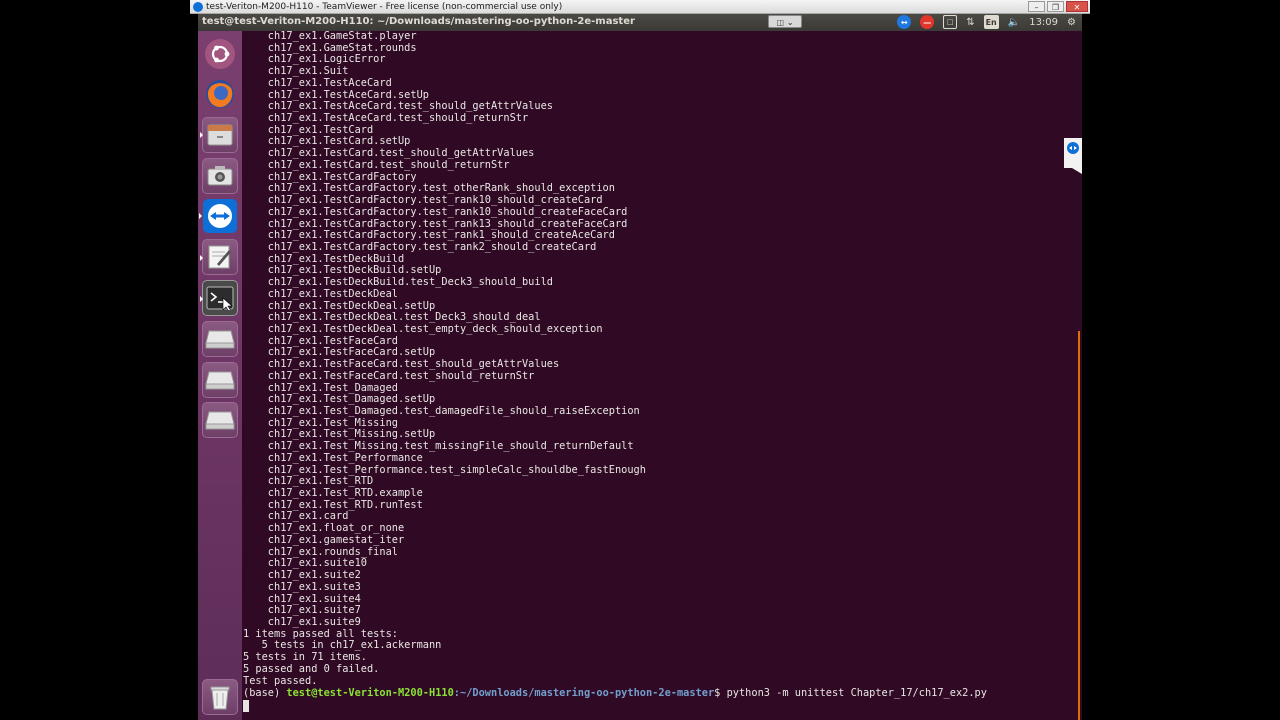 Image resolution: width=1280 pixels, height=720 pixels. What do you see at coordinates (1077, 6) in the screenshot?
I see `close-button: ✕` at bounding box center [1077, 6].